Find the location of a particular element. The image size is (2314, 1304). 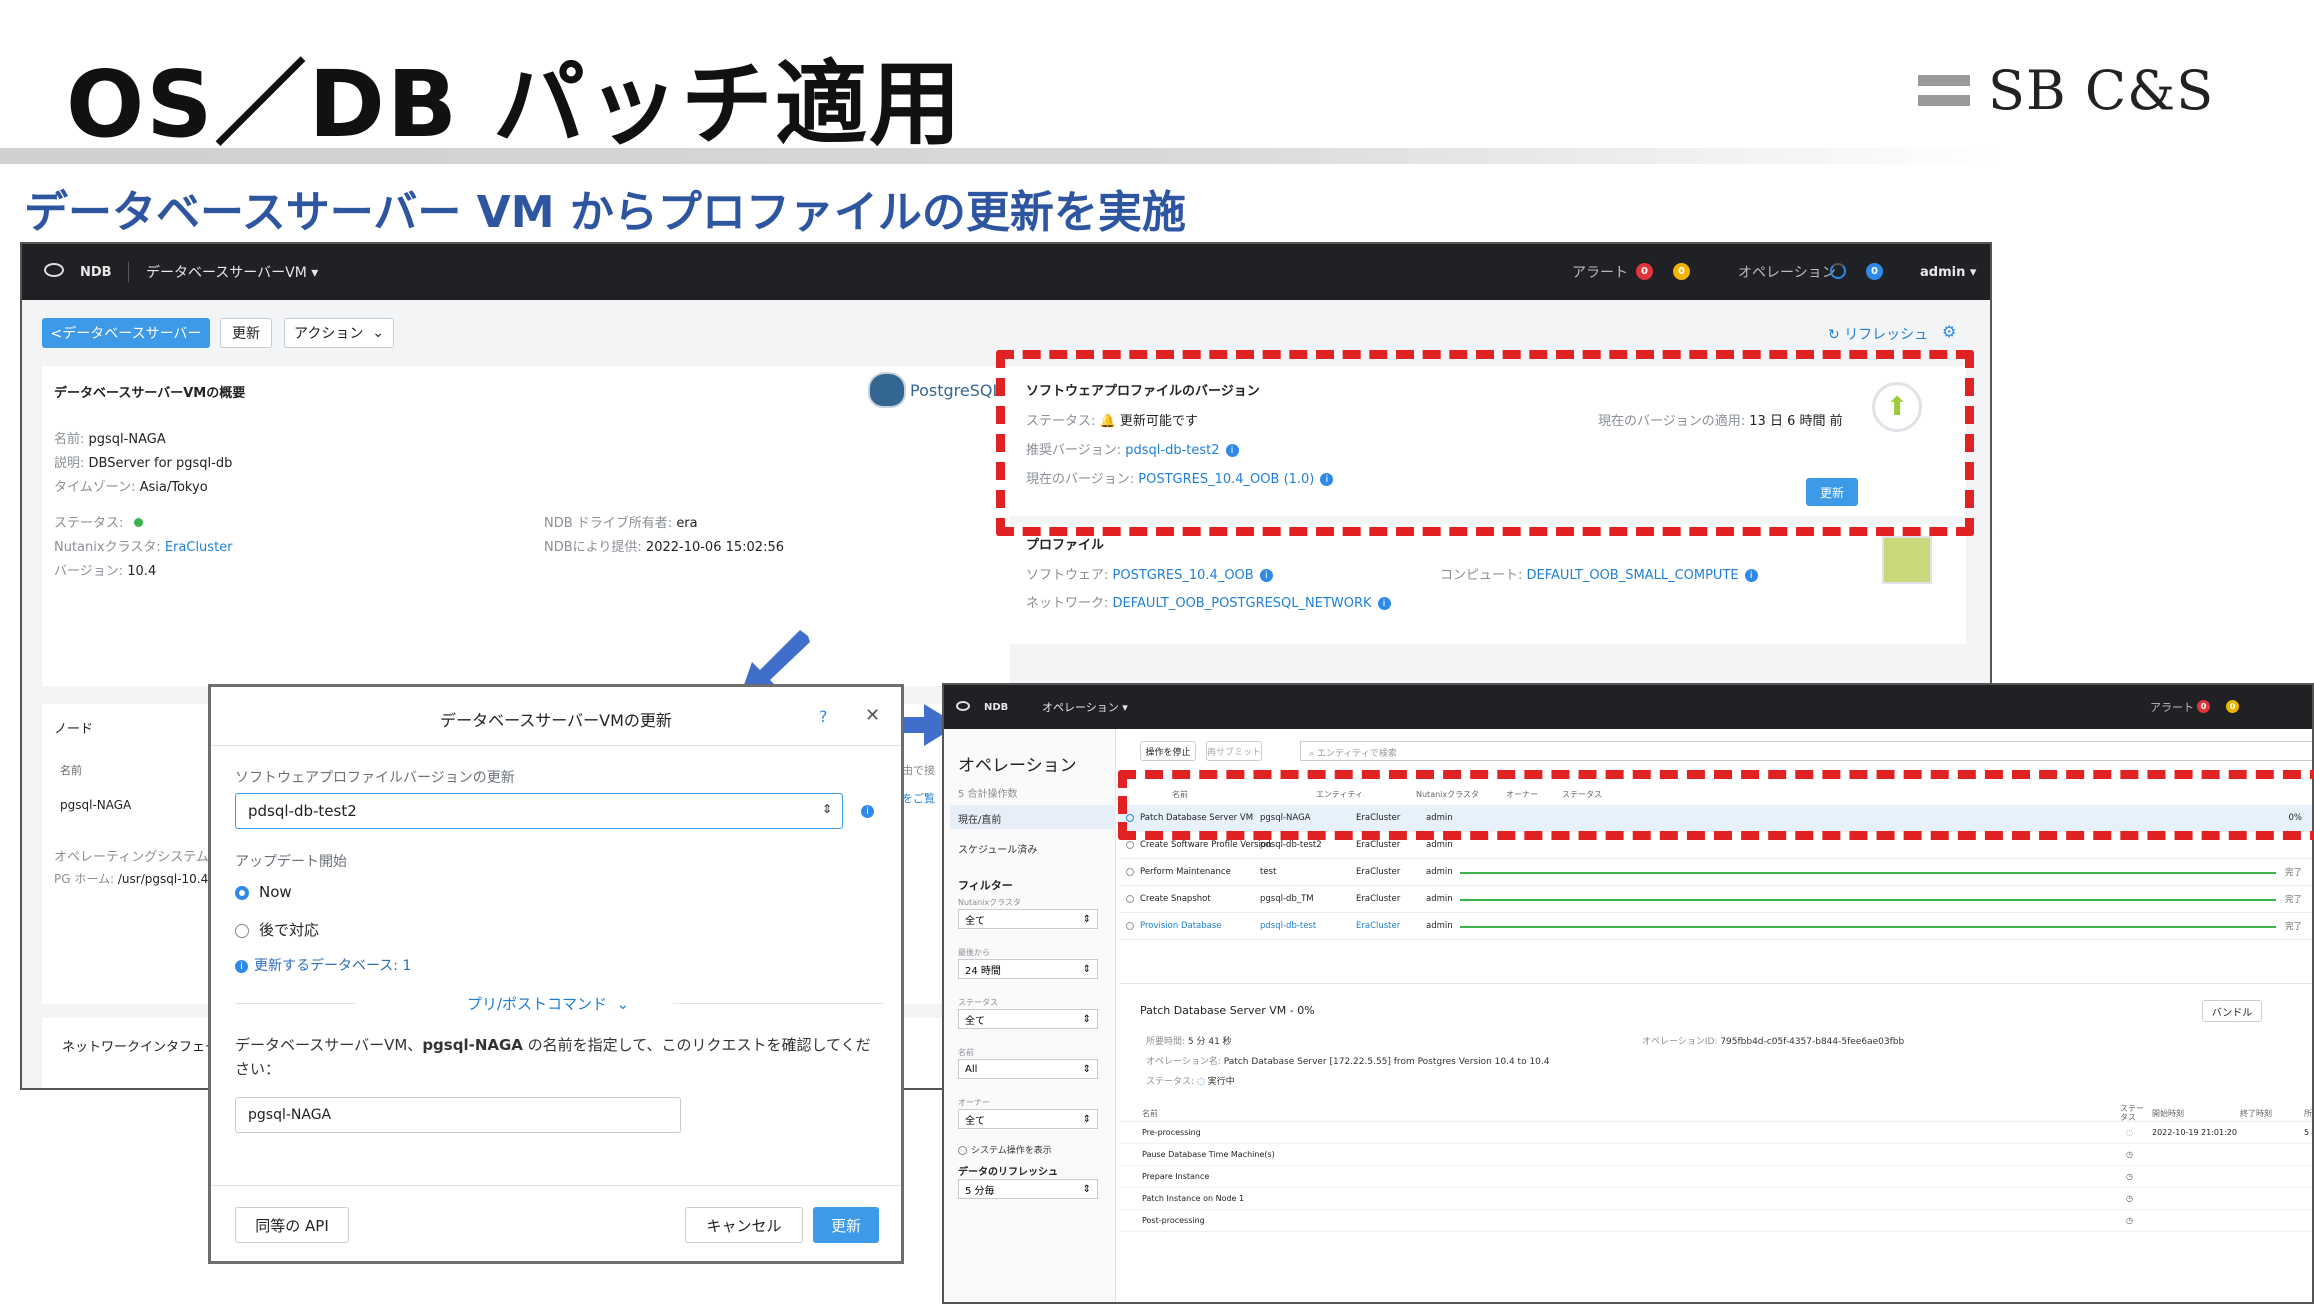

ops-total-count: 5 合計操作数 is located at coordinates (988, 794).